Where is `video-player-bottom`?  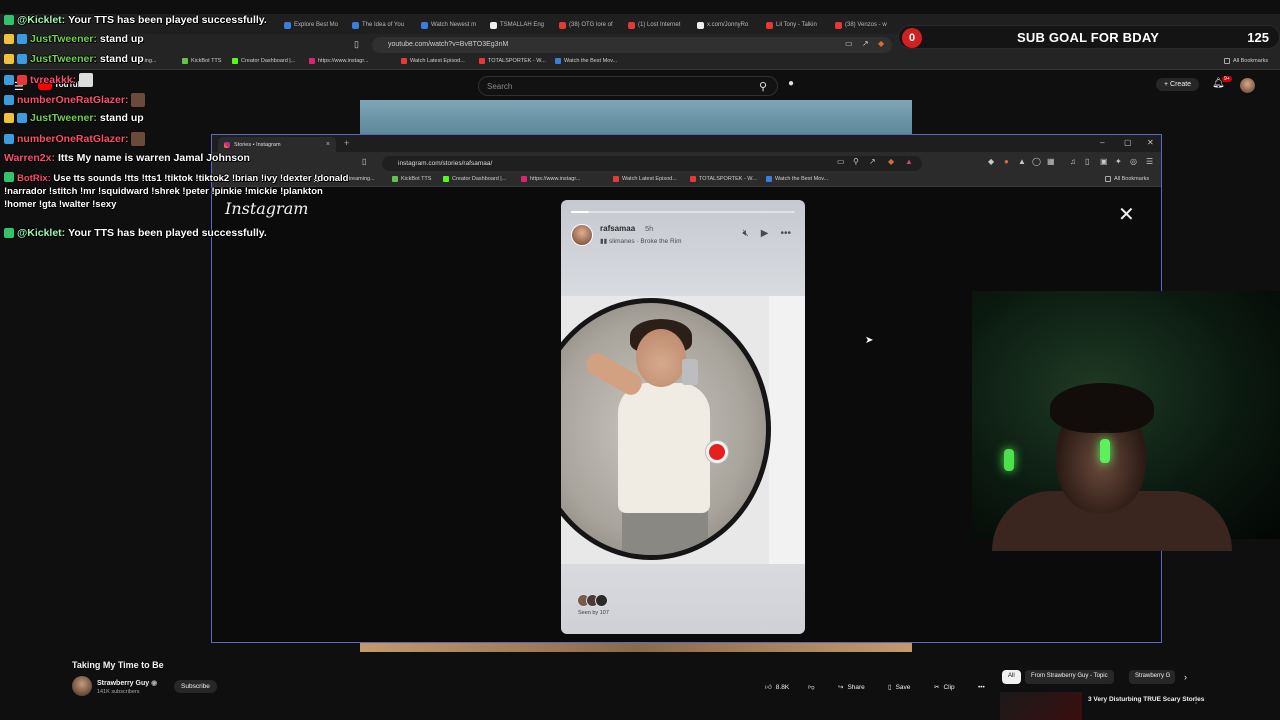
video-player-bottom is located at coordinates (636, 647).